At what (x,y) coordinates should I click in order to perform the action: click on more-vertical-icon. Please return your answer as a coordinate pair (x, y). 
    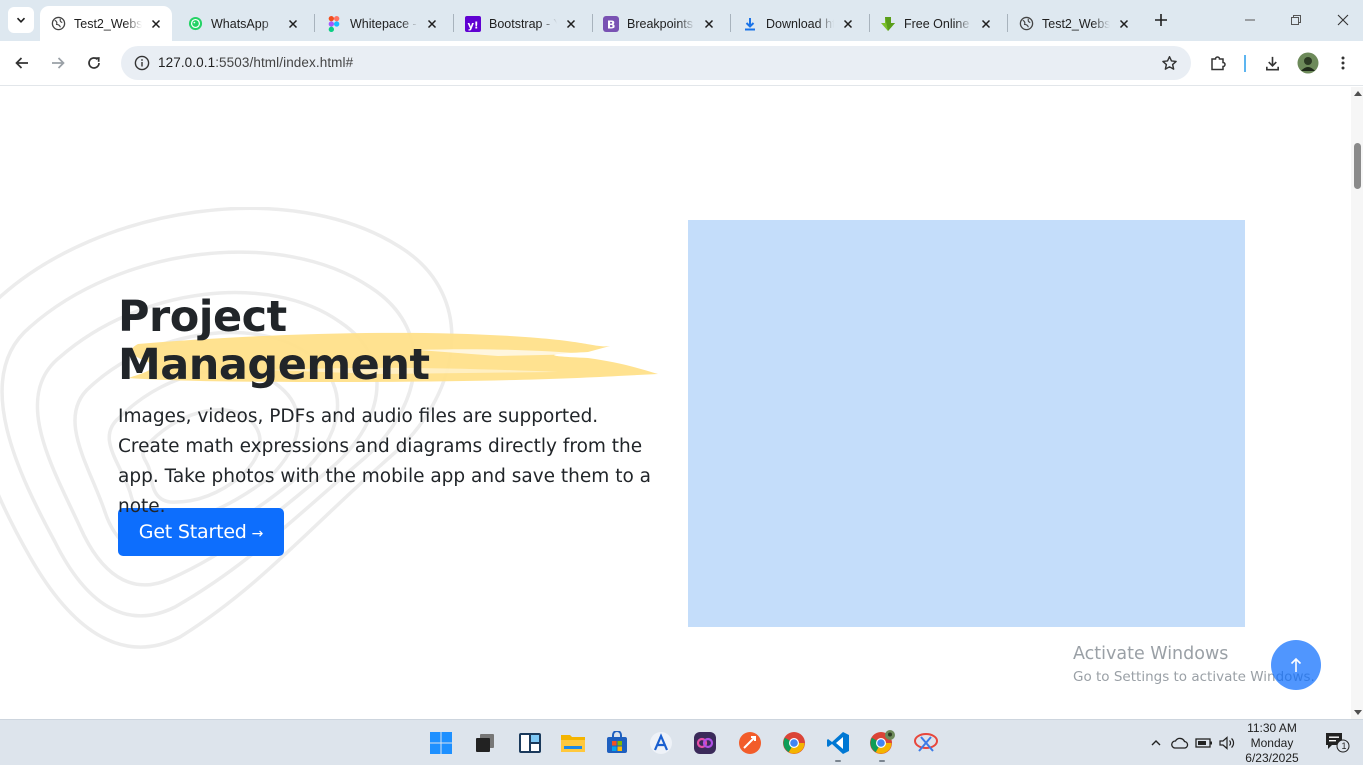
    Looking at the image, I should click on (1343, 63).